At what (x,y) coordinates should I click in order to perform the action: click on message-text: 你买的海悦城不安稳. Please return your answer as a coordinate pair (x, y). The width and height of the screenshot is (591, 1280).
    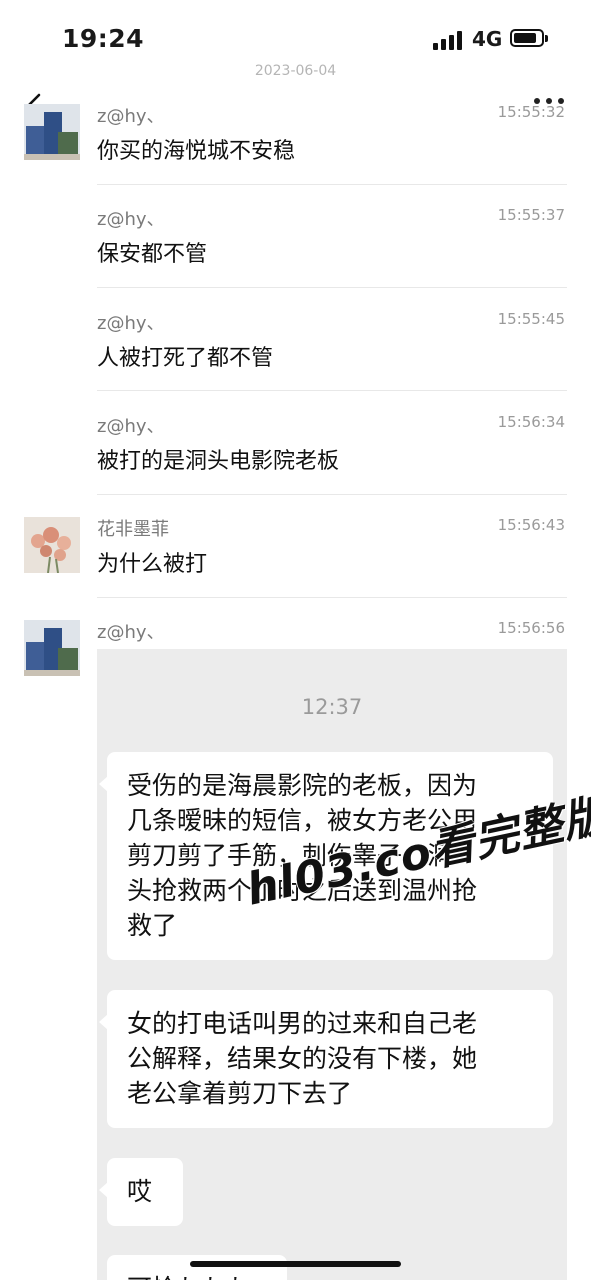
    Looking at the image, I should click on (196, 149).